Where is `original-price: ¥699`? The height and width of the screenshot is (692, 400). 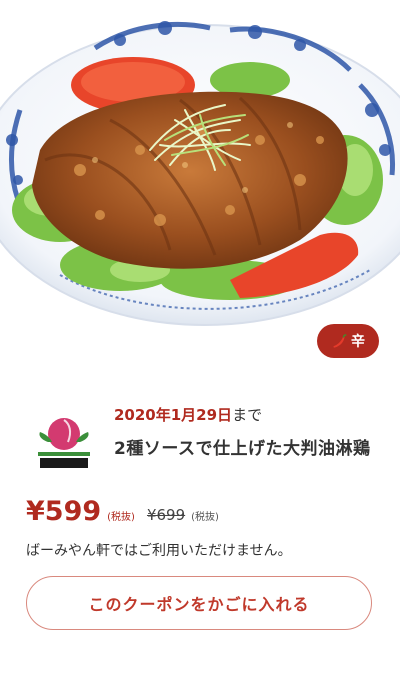
original-price: ¥699 is located at coordinates (166, 515).